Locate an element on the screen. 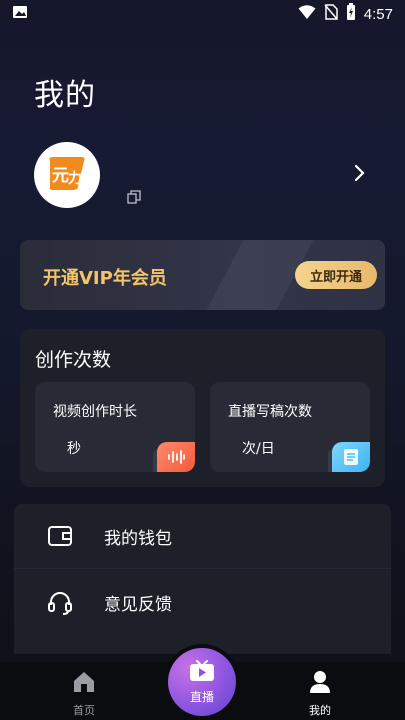 Image resolution: width=405 pixels, height=720 pixels. svg-text: 元 is located at coordinates (60, 176).